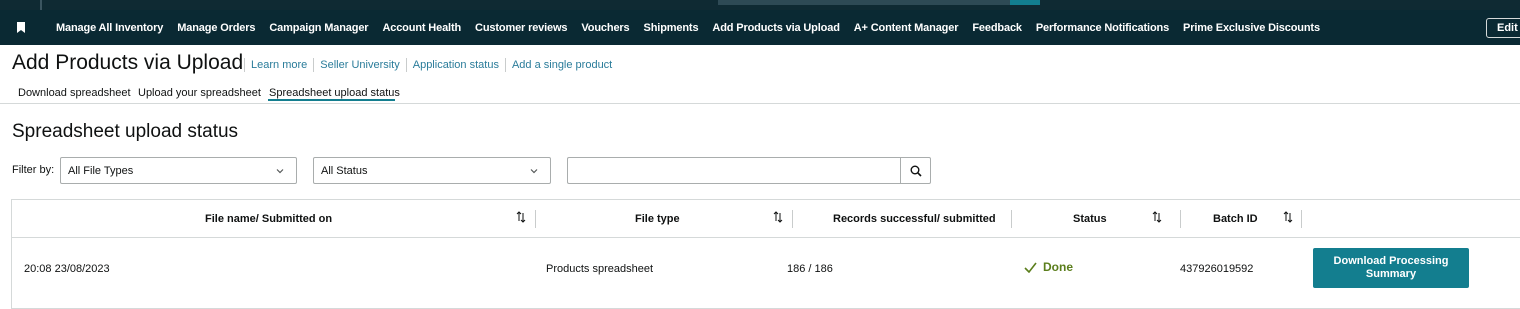 Image resolution: width=1520 pixels, height=309 pixels. What do you see at coordinates (1090, 219) in the screenshot?
I see `column-header-status: Status` at bounding box center [1090, 219].